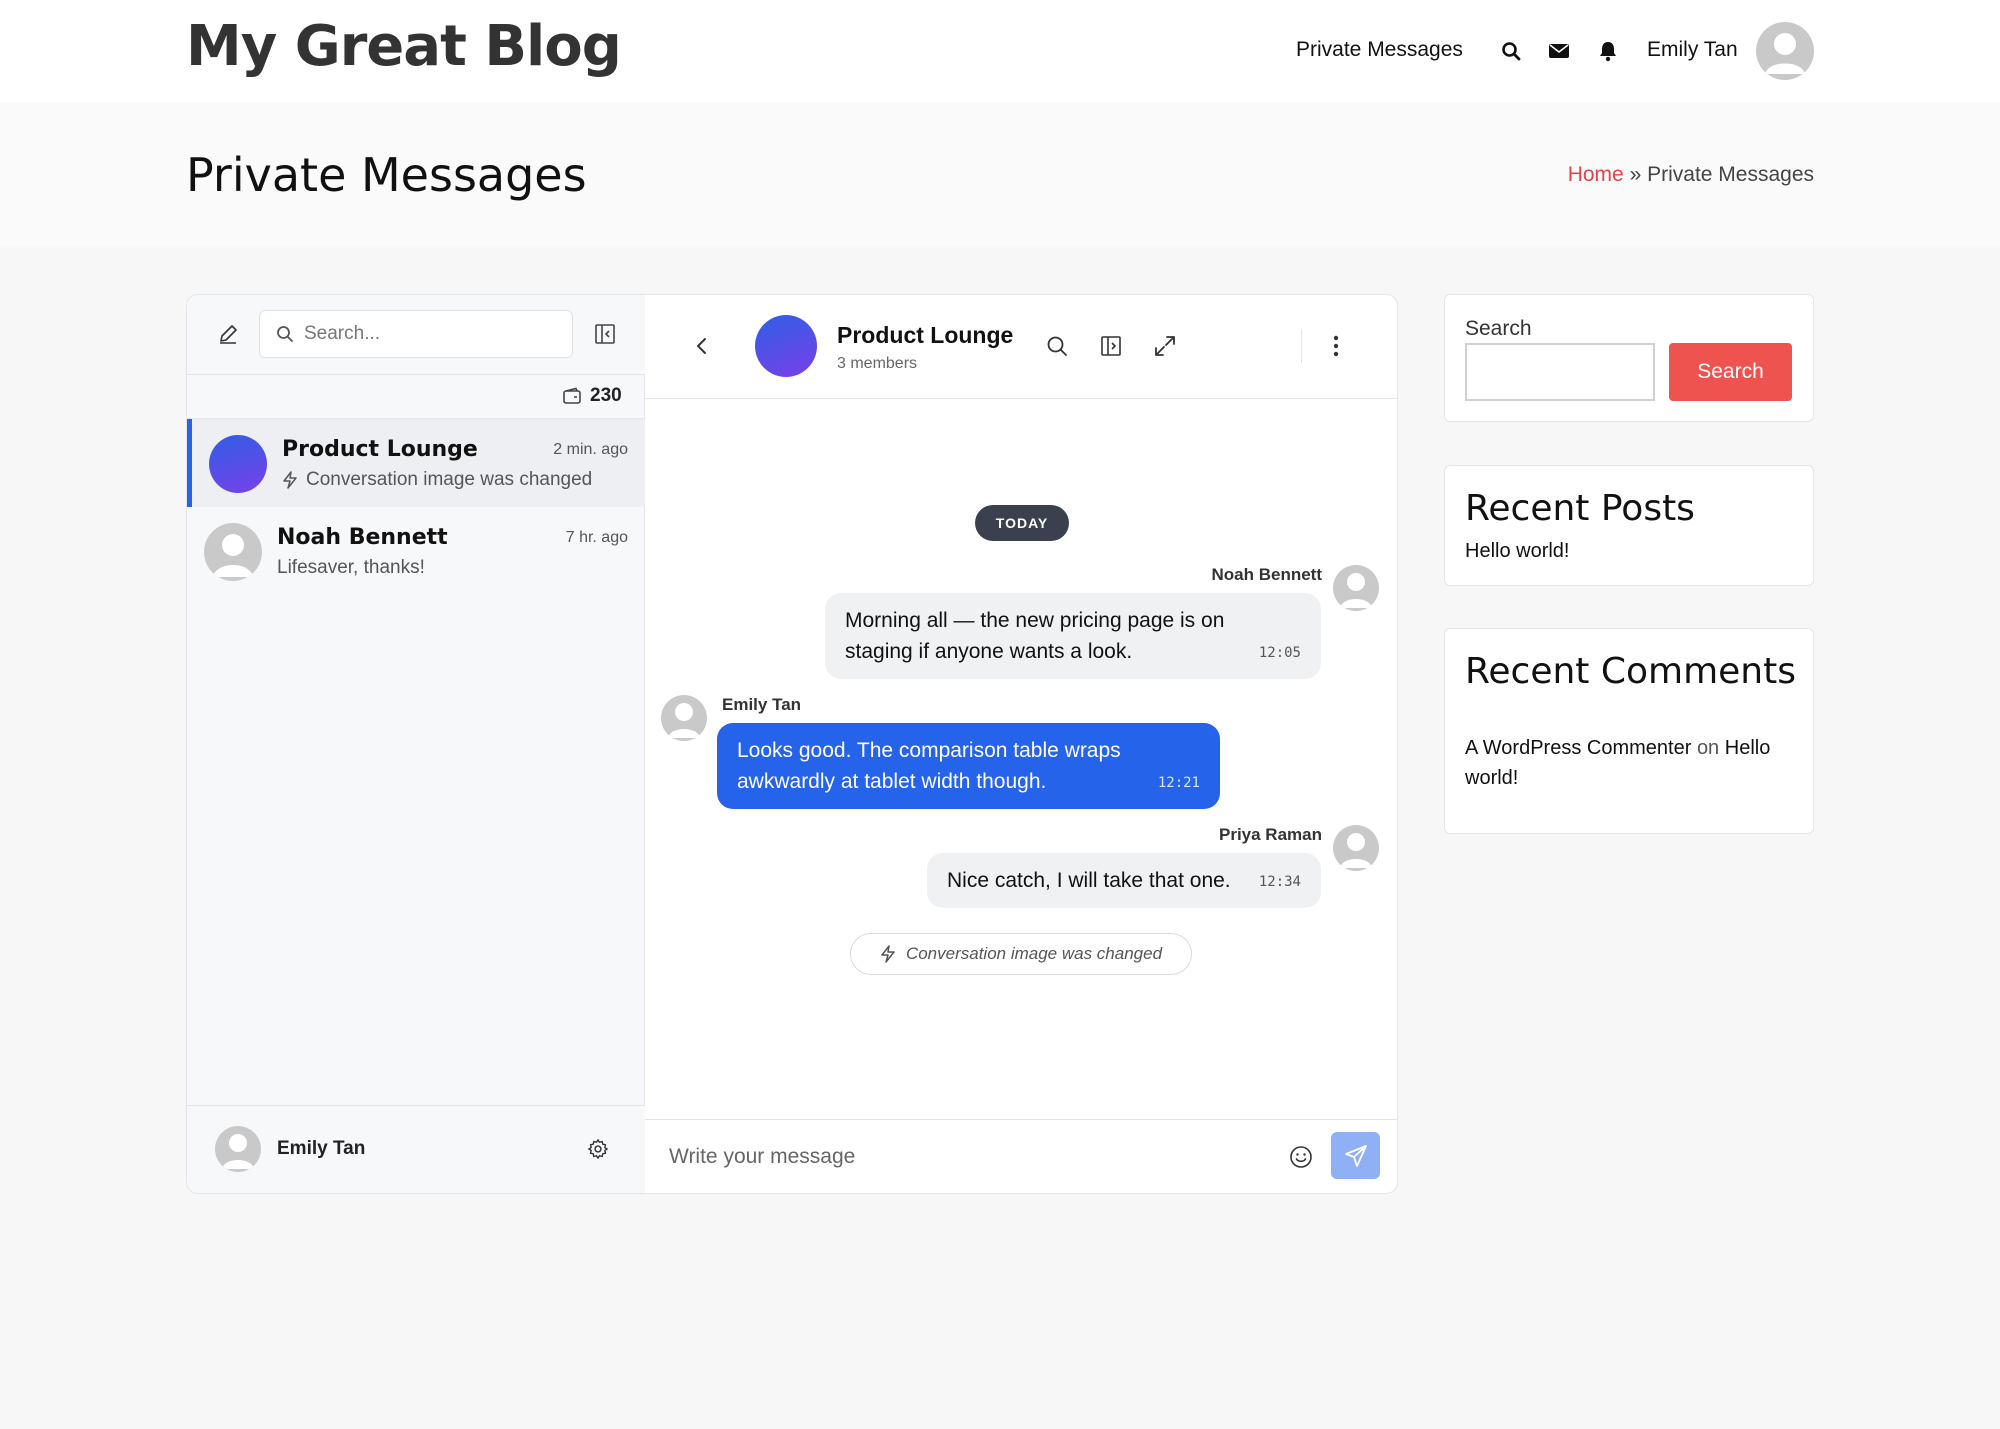 This screenshot has width=2000, height=1429. I want to click on message-text-line: awkwardly at tablet width though., so click(892, 781).